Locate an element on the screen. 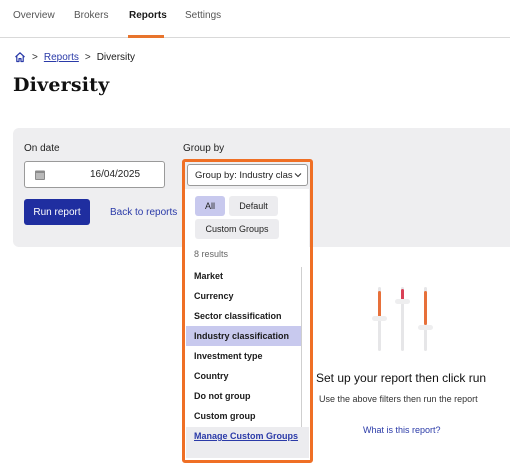  what-is-this-report-link: What is this report? is located at coordinates (402, 430).